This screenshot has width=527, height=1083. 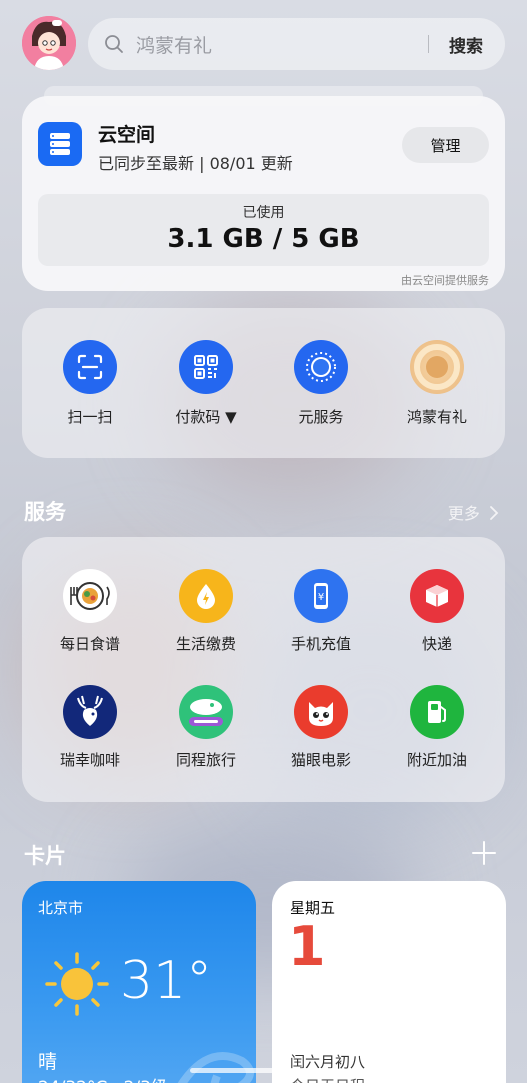 I want to click on cloud-storage-icon, so click(x=60, y=144).